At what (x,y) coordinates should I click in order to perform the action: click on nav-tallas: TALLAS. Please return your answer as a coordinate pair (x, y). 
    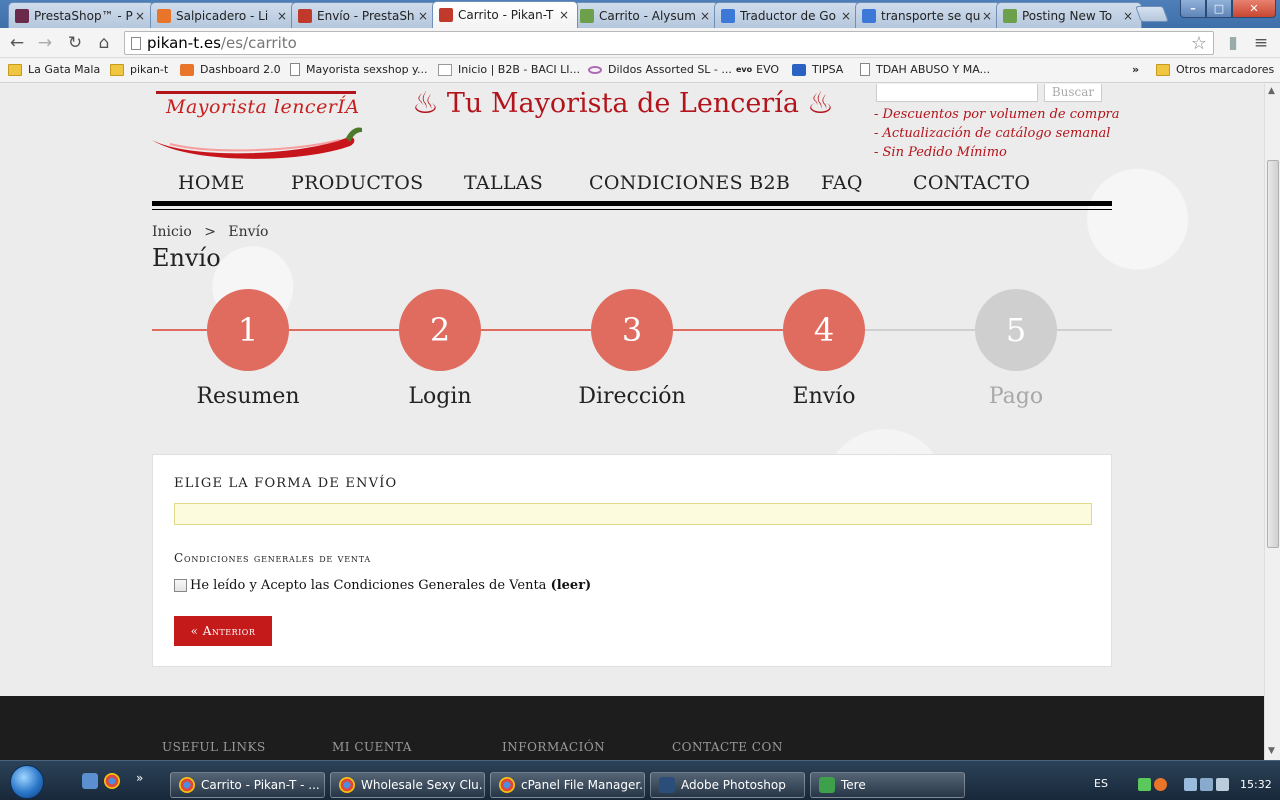
    Looking at the image, I should click on (503, 183).